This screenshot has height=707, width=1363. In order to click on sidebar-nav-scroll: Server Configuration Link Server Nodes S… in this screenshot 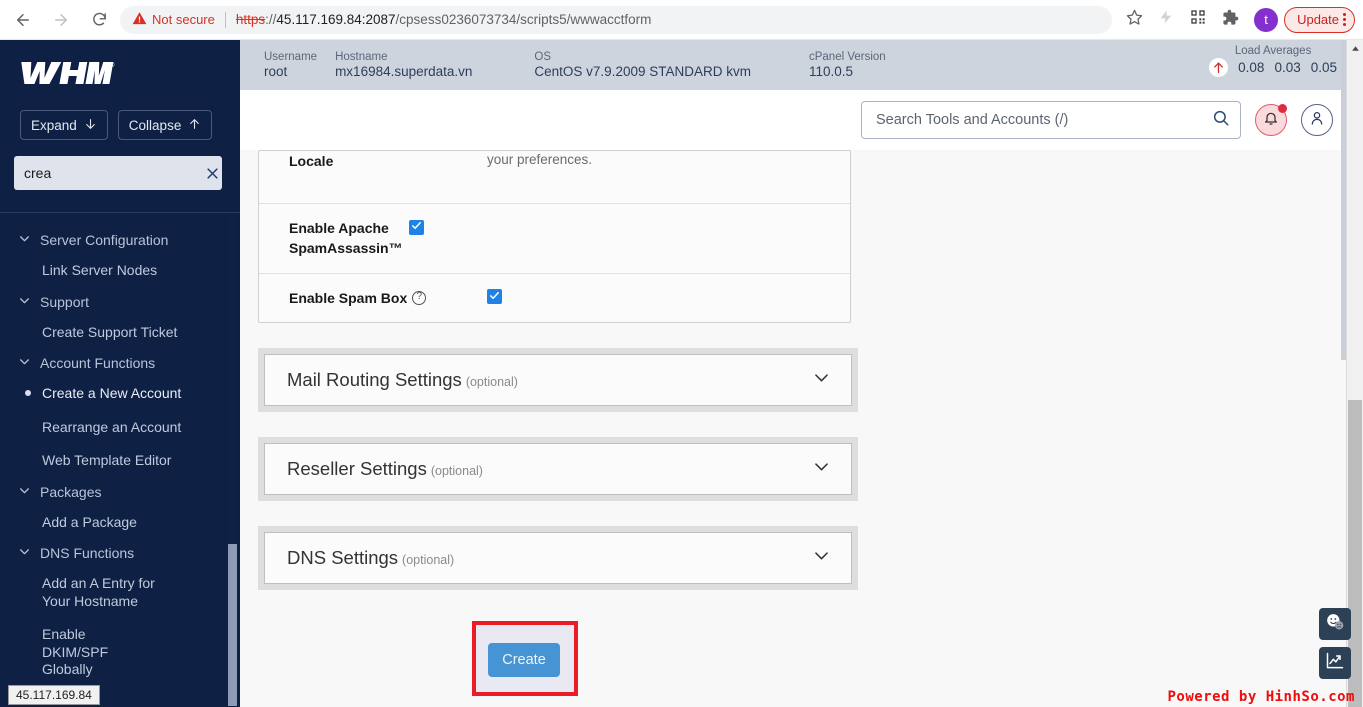, I will do `click(120, 459)`.